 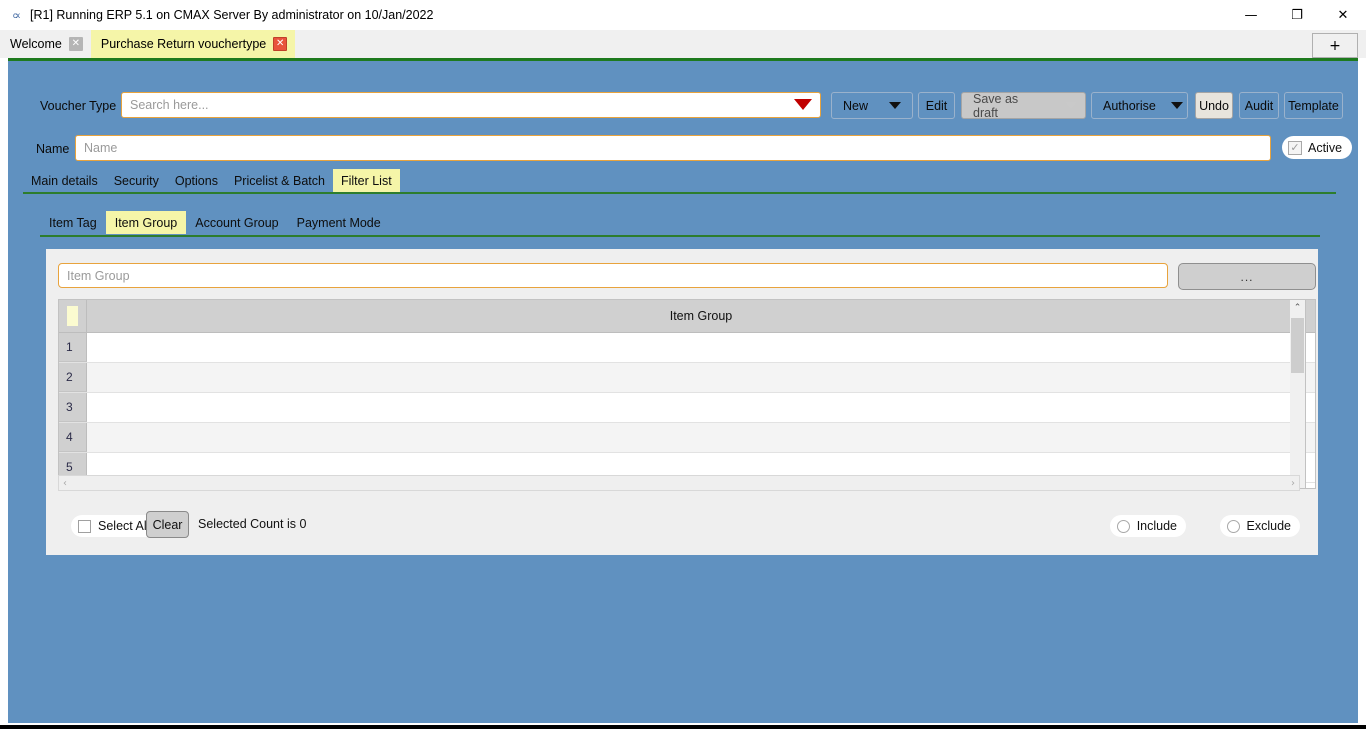 What do you see at coordinates (1298, 394) in the screenshot?
I see `grid-vertical-scrollbar: ⌃ ⌄` at bounding box center [1298, 394].